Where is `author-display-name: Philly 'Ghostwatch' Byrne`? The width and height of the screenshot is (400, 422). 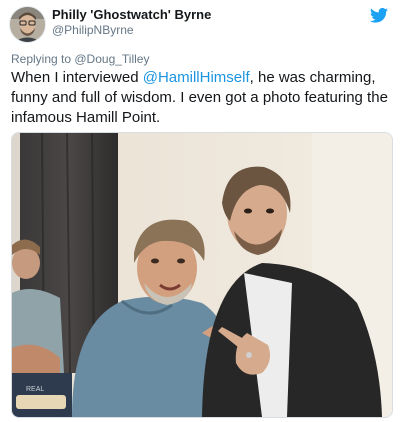 author-display-name: Philly 'Ghostwatch' Byrne is located at coordinates (131, 14).